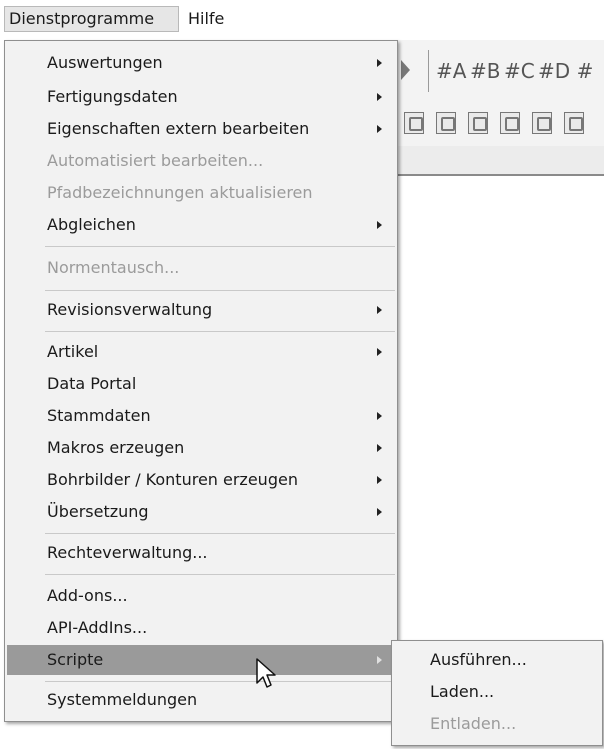 The height and width of the screenshot is (749, 604). I want to click on menu-item-systemmeldungen: Systemmeldungen, so click(201, 700).